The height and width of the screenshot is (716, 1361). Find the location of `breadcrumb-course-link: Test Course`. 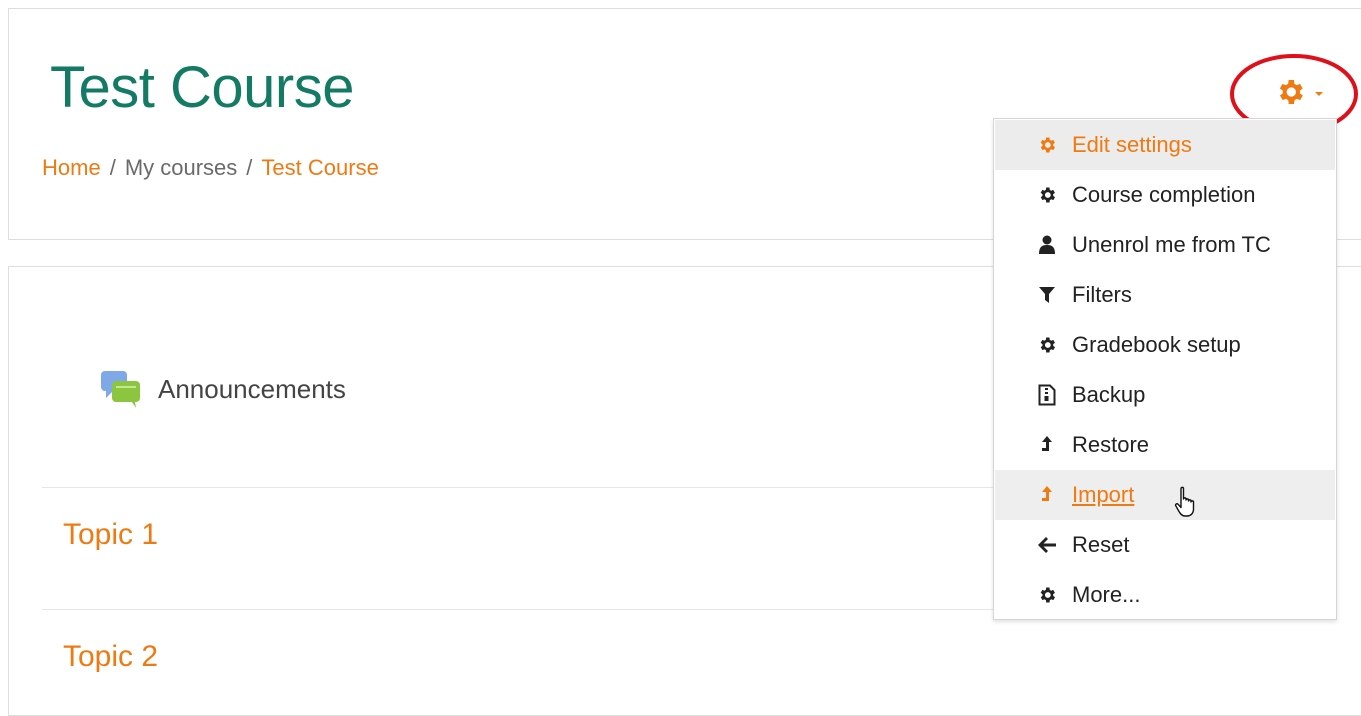

breadcrumb-course-link: Test Course is located at coordinates (319, 167).